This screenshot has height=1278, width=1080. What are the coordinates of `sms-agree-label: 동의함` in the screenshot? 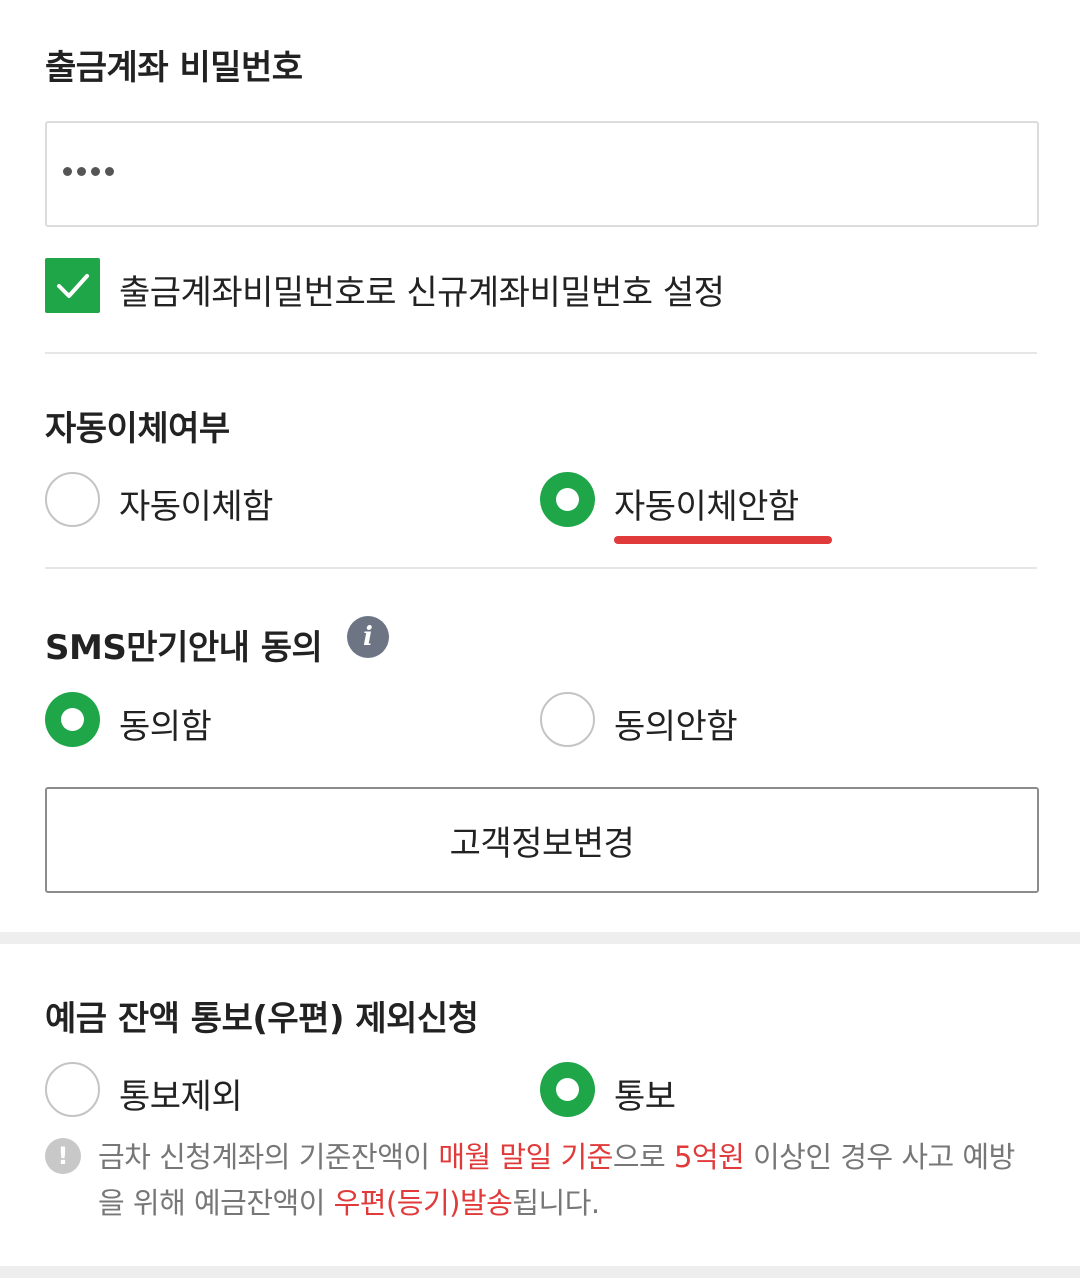 It's located at (165, 723).